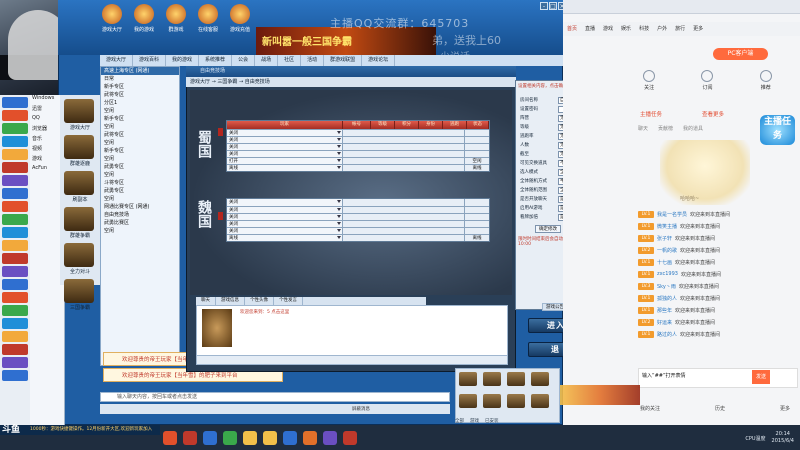 The image size is (800, 450). I want to click on tab-game-info: 游戏信息, so click(230, 301).